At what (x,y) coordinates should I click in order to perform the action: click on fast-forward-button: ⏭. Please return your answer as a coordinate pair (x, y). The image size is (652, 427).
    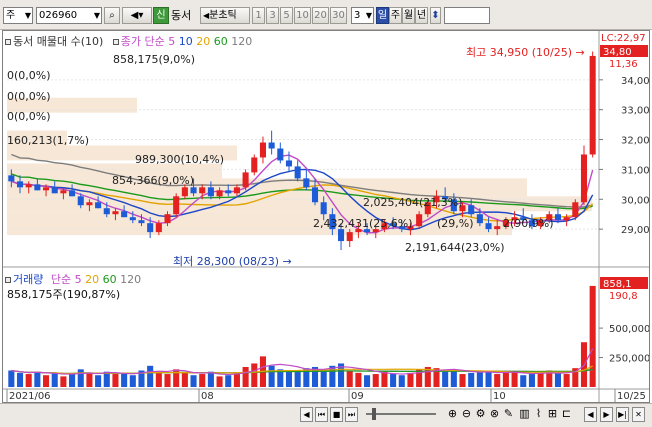
    Looking at the image, I should click on (351, 414).